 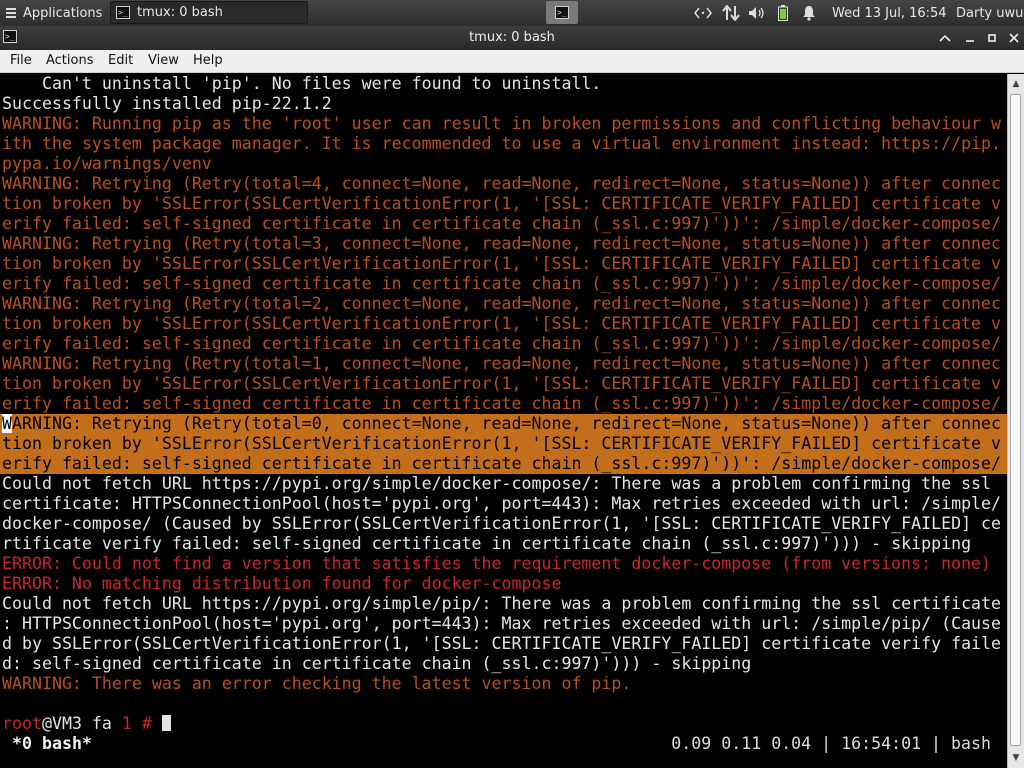 I want to click on scroll-down-arrow-icon: ▼, so click(x=1016, y=758).